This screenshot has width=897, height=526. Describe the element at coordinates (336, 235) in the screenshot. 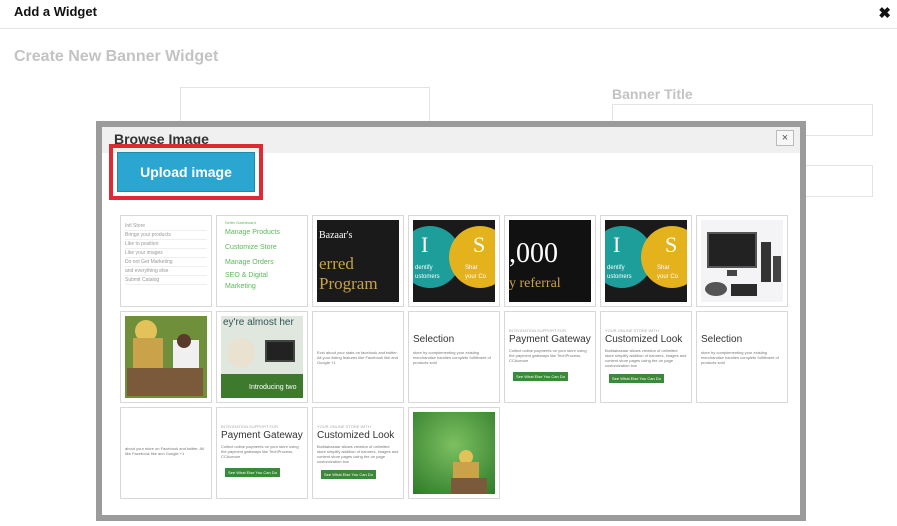

I see `thumb-text: Bazaar's` at that location.